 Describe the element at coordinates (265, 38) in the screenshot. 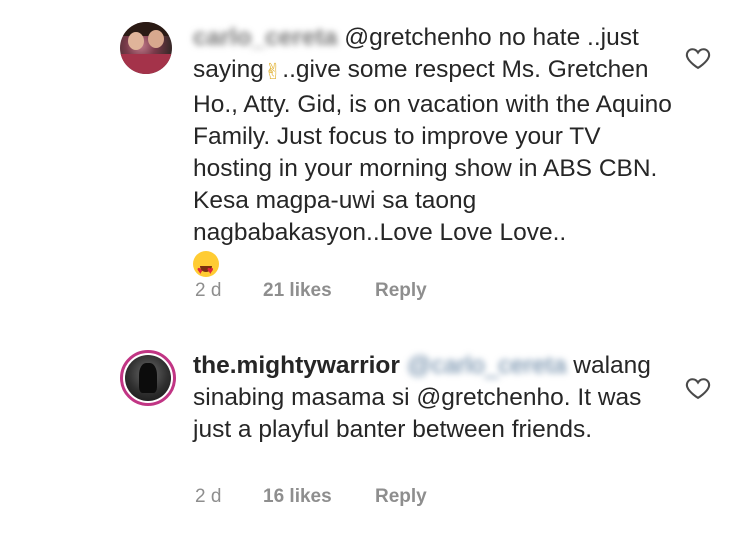

I see `username-link: carlo_cereta` at that location.